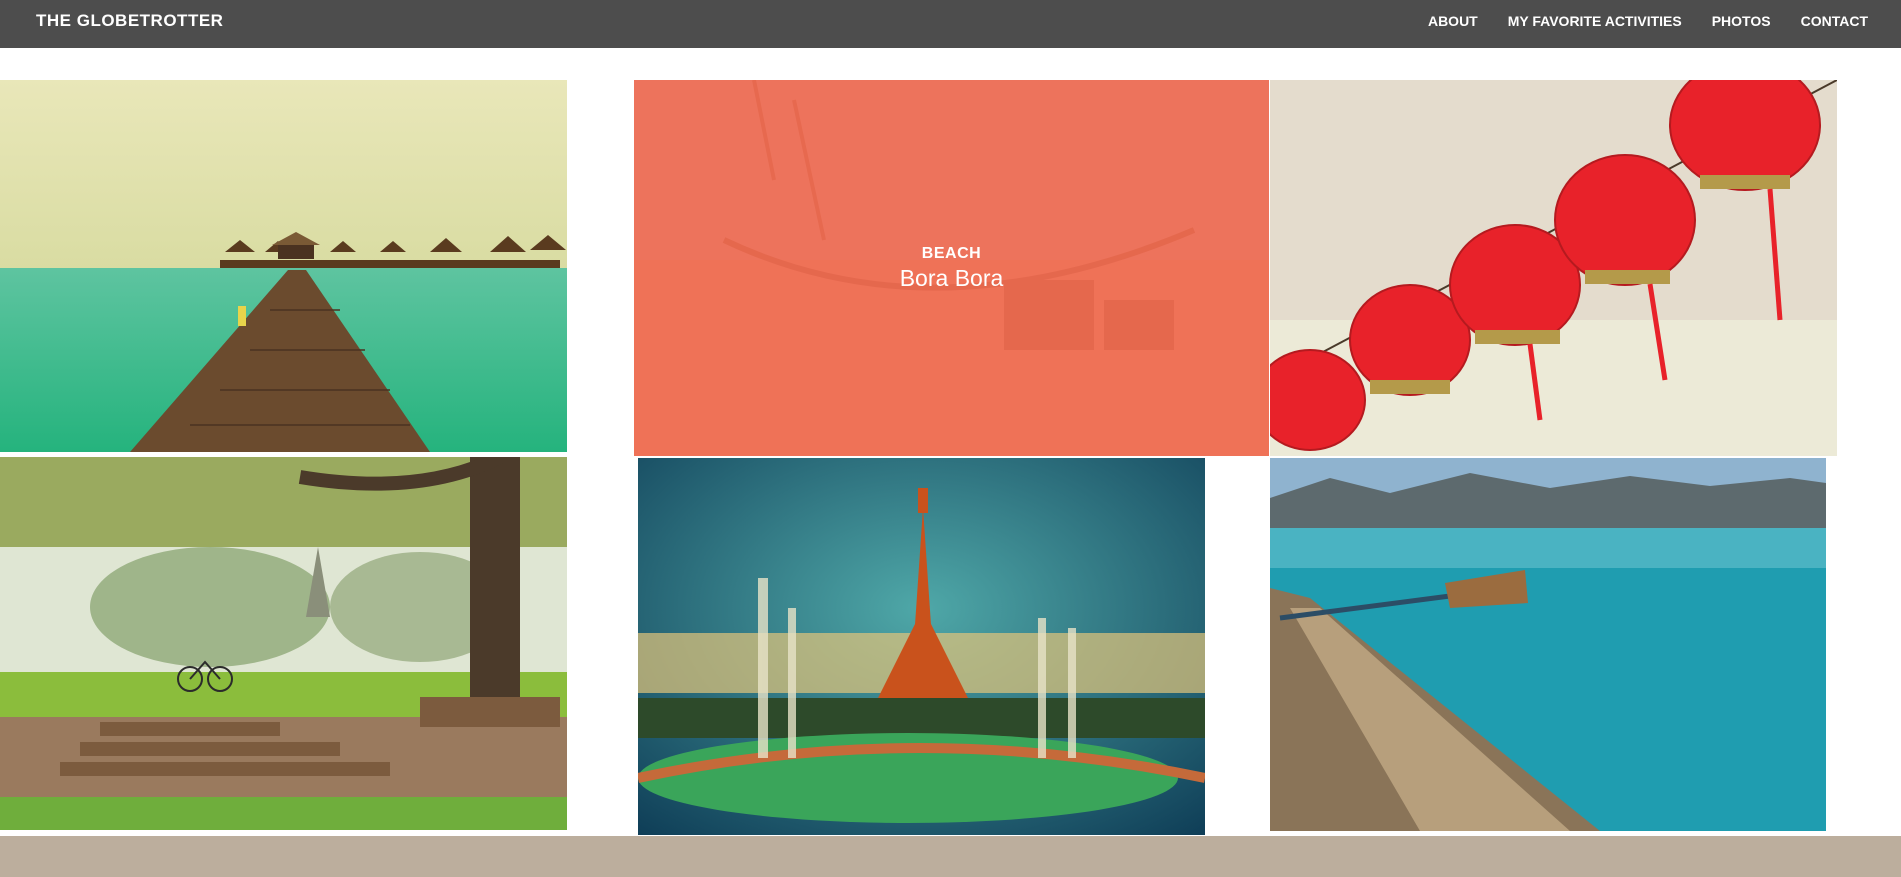 This screenshot has width=1901, height=877. I want to click on gallery-tile-red-lanterns, so click(1553, 268).